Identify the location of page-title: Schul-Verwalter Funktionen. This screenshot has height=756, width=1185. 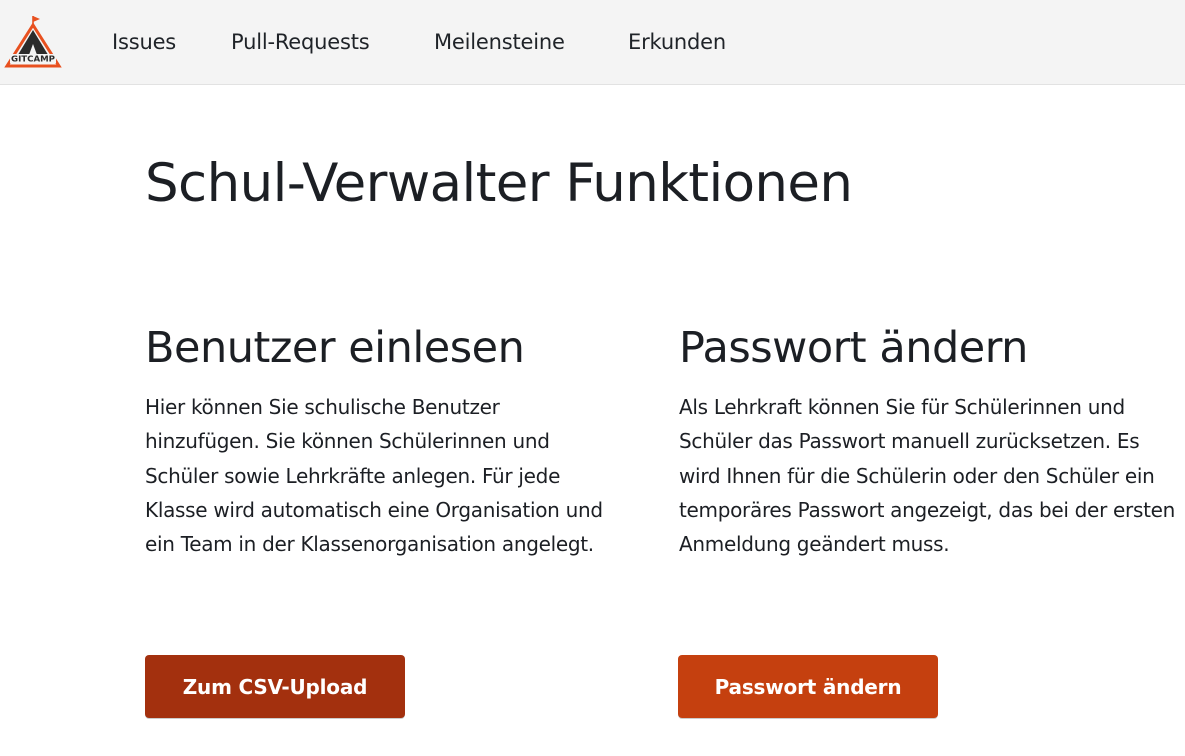
(499, 183).